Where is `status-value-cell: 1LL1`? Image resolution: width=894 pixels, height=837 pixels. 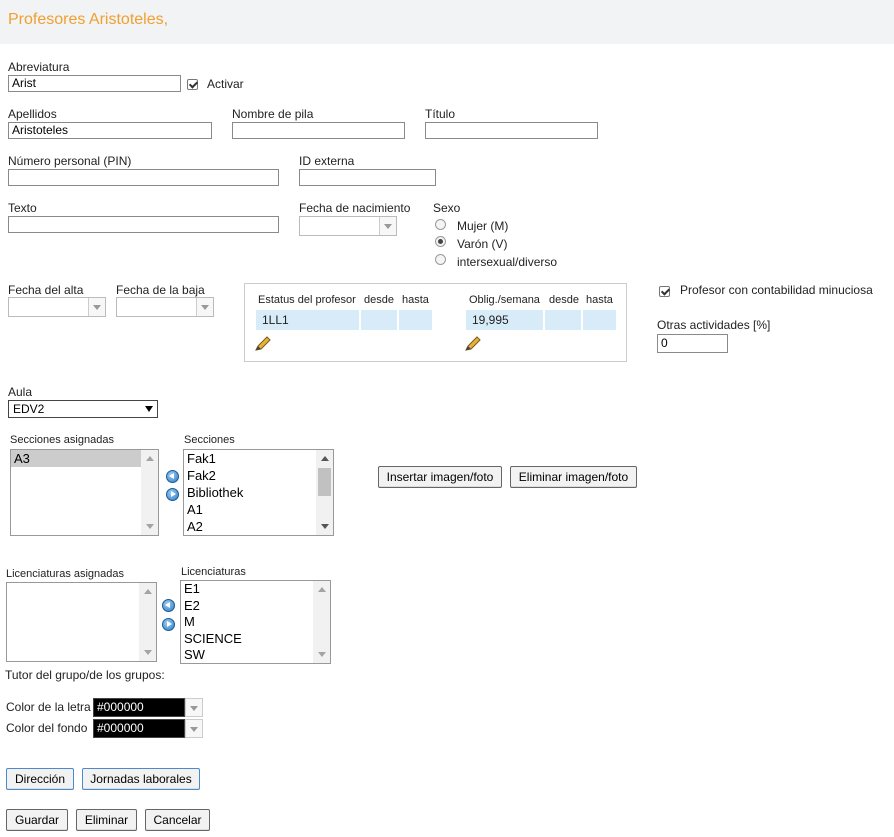
status-value-cell: 1LL1 is located at coordinates (307, 320).